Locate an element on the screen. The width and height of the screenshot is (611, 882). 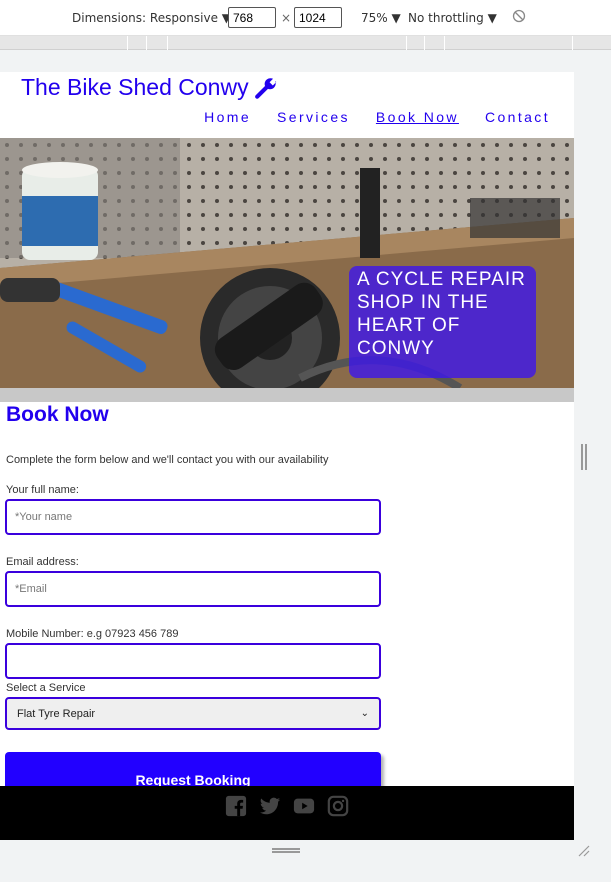
media-query-ruler is located at coordinates (305, 43).